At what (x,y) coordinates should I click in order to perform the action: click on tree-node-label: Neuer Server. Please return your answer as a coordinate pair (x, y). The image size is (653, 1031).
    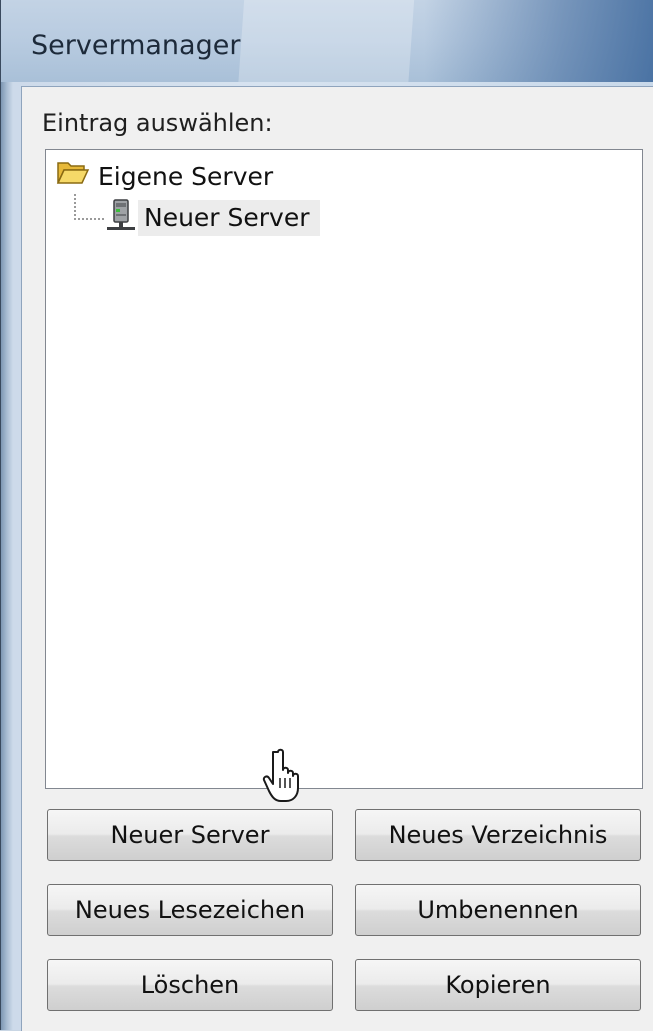
    Looking at the image, I should click on (229, 218).